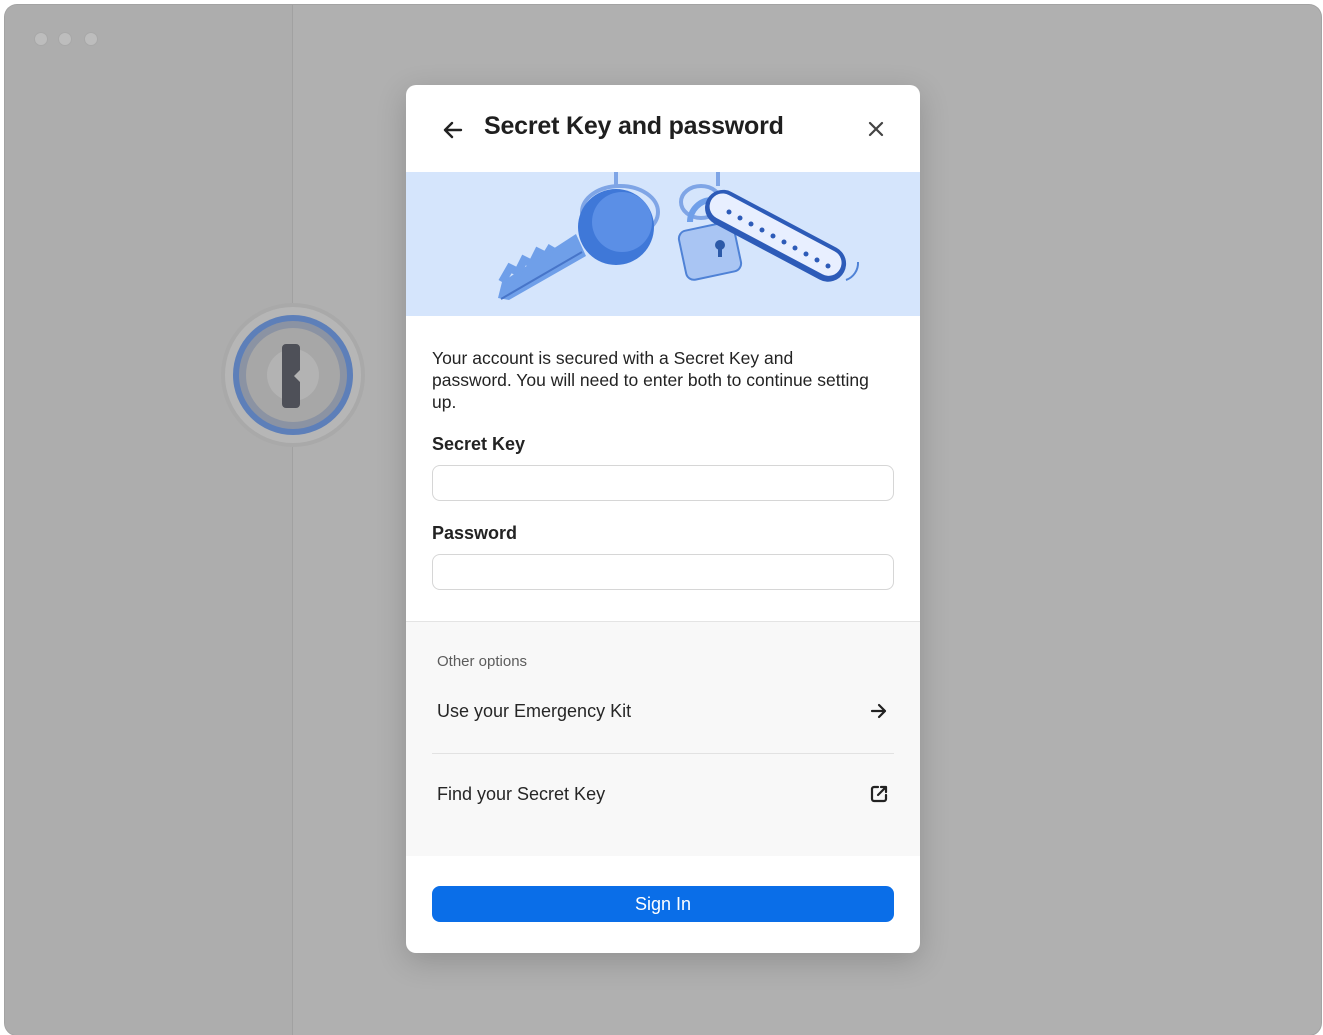 The image size is (1323, 1035). What do you see at coordinates (293, 375) in the screenshot?
I see `app-logo-icon` at bounding box center [293, 375].